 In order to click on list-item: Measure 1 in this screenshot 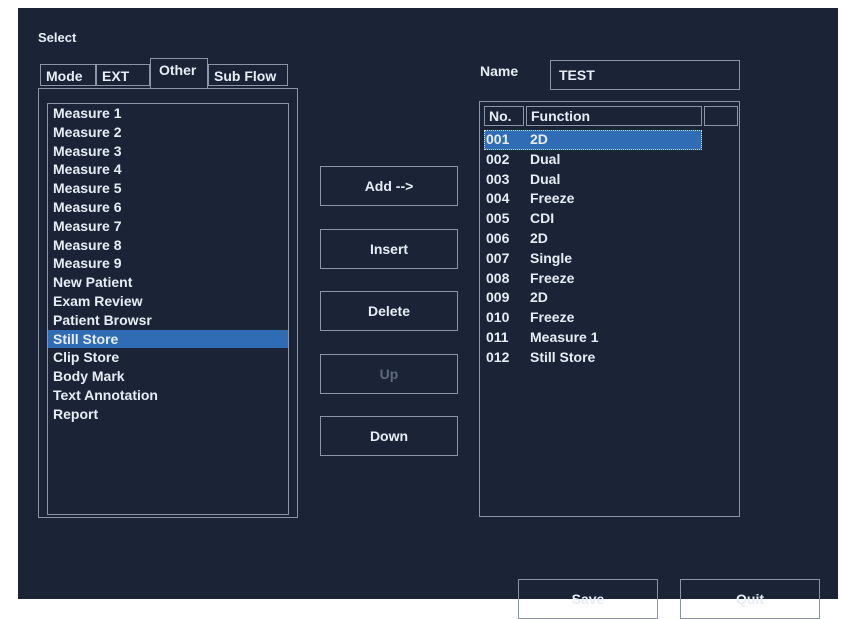, I will do `click(168, 113)`.